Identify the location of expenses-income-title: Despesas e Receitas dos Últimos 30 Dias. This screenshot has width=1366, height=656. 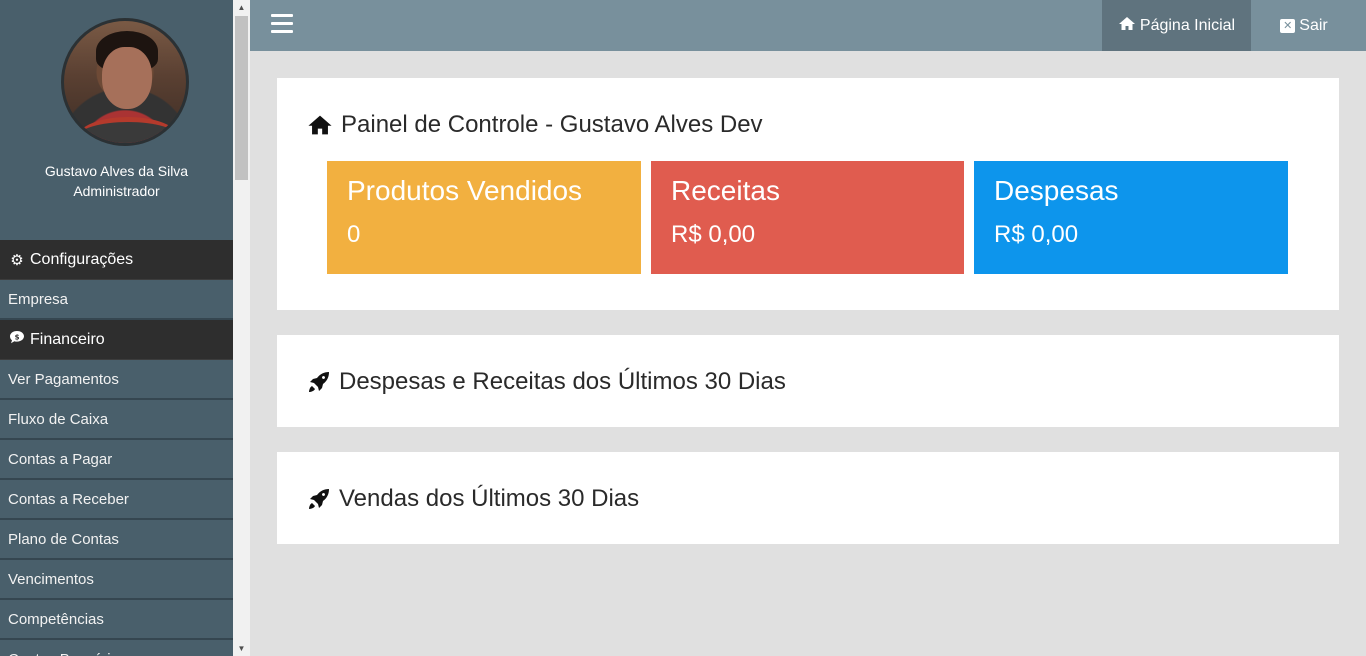
(546, 382).